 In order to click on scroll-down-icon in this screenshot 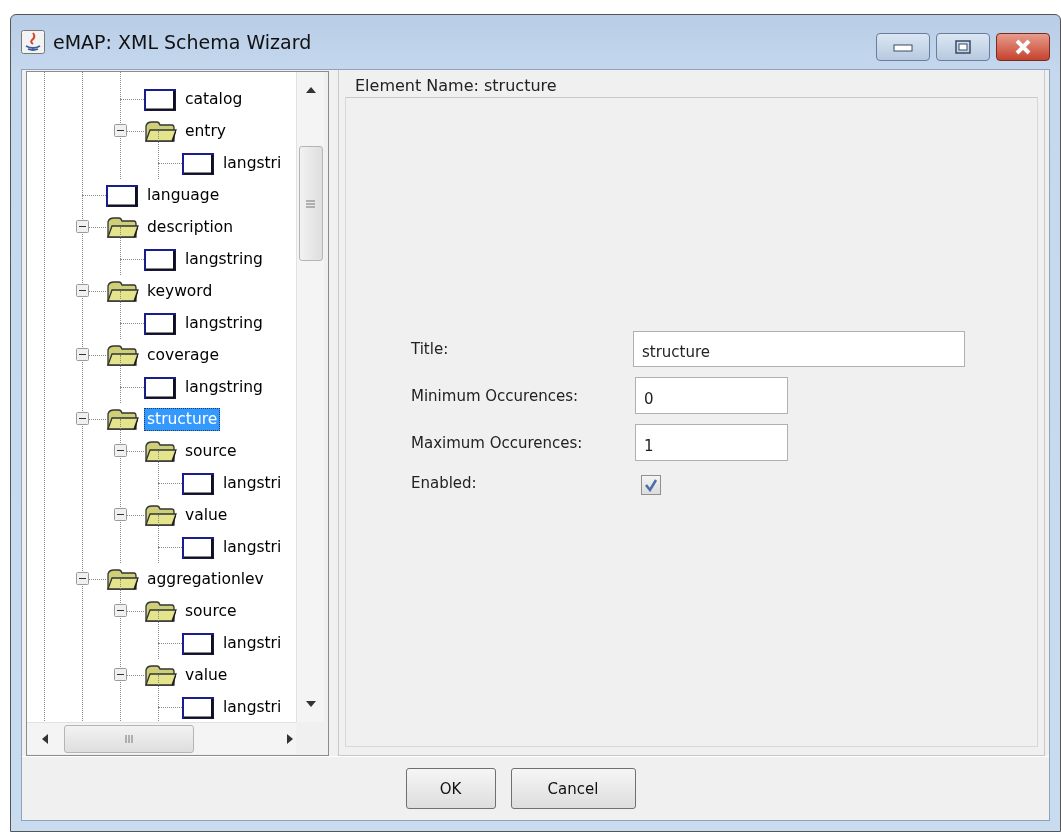, I will do `click(310, 704)`.